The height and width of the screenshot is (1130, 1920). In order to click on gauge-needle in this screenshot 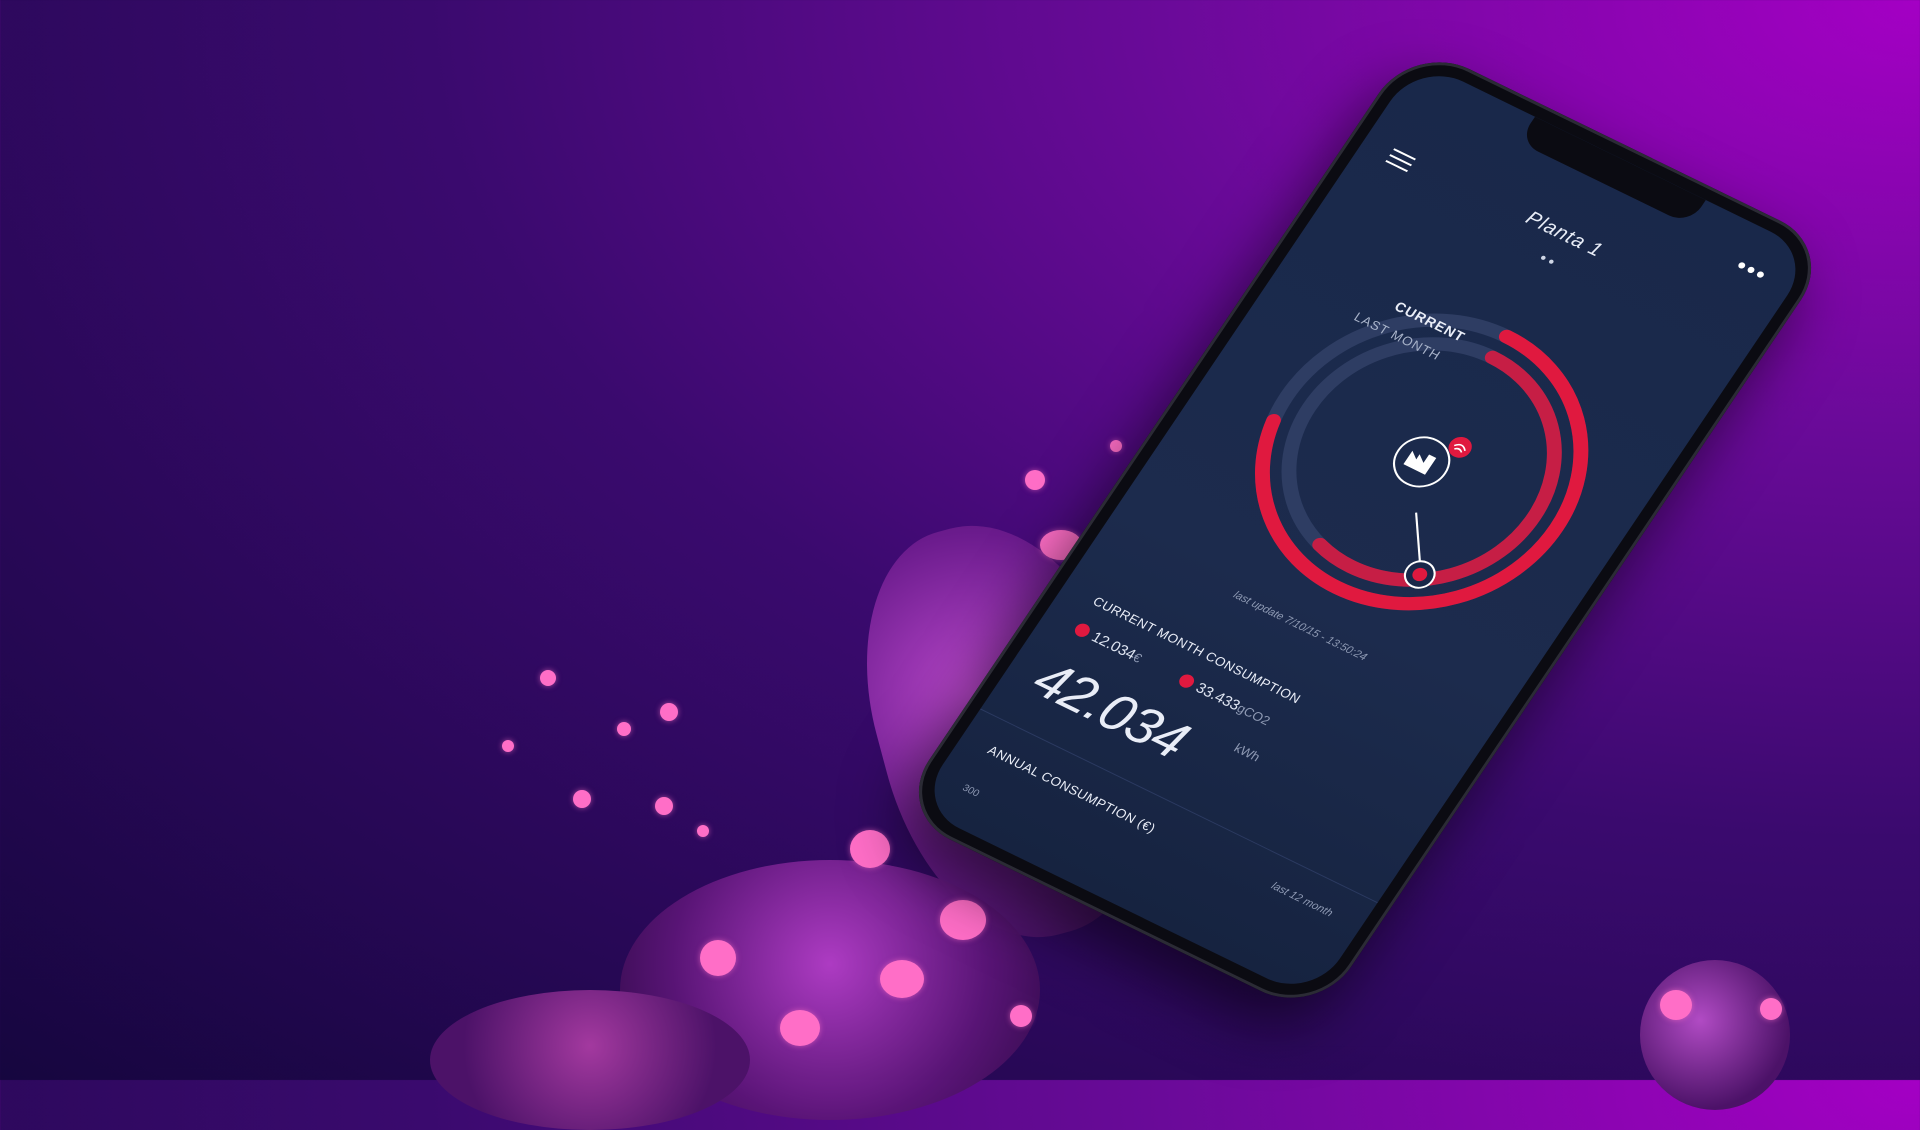, I will do `click(1418, 538)`.